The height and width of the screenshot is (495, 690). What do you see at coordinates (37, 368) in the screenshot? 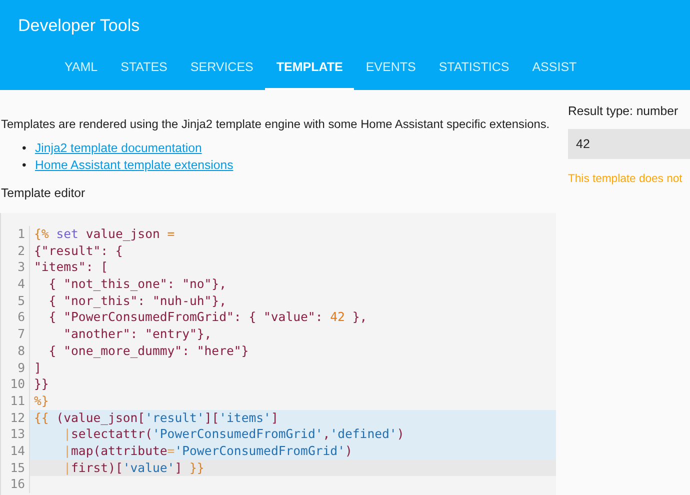
I see `code-line: ]` at bounding box center [37, 368].